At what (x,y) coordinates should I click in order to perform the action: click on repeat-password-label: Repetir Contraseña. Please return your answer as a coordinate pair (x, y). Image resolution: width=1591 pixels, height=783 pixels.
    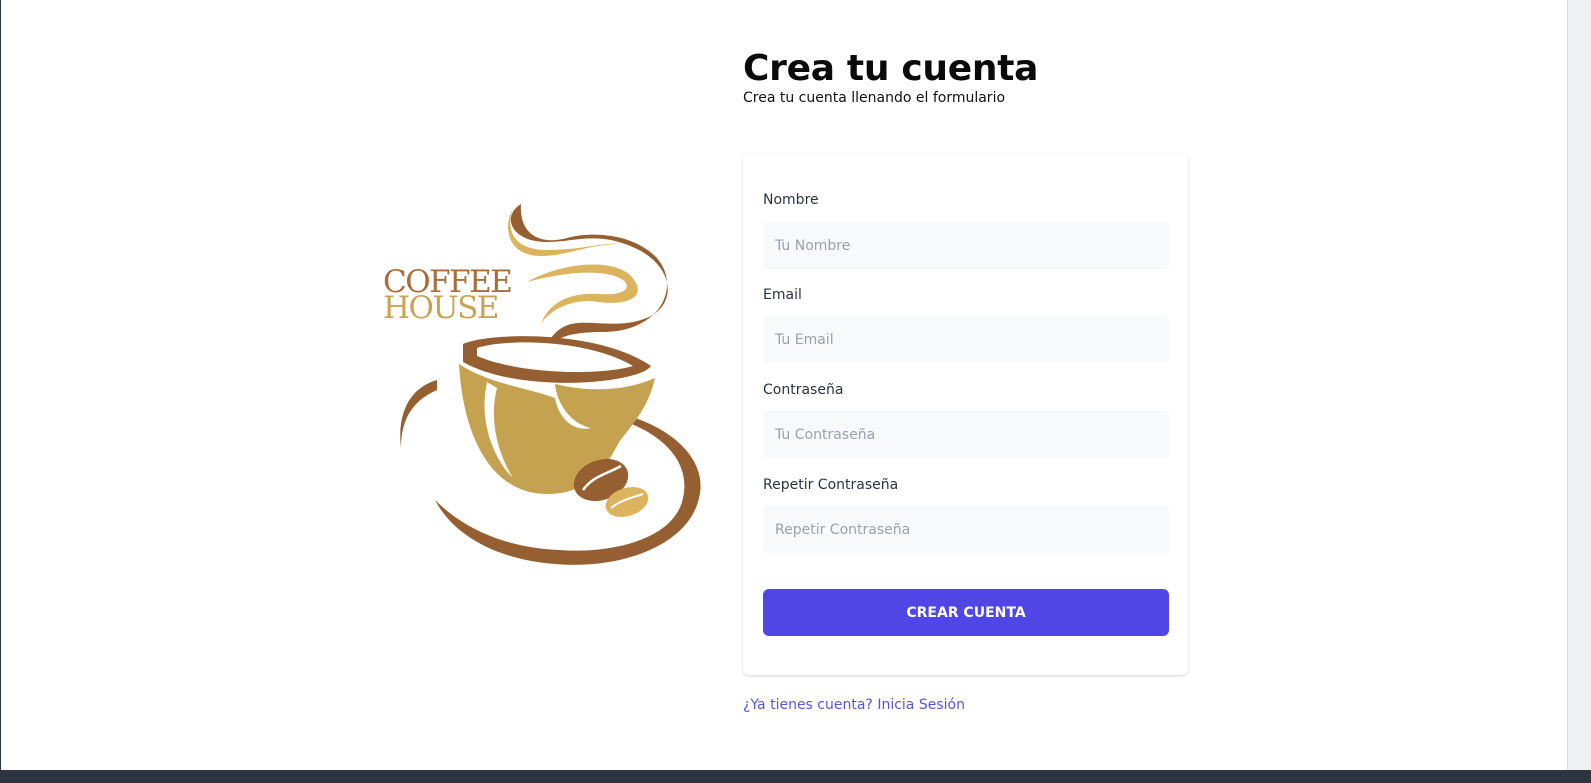
    Looking at the image, I should click on (831, 485).